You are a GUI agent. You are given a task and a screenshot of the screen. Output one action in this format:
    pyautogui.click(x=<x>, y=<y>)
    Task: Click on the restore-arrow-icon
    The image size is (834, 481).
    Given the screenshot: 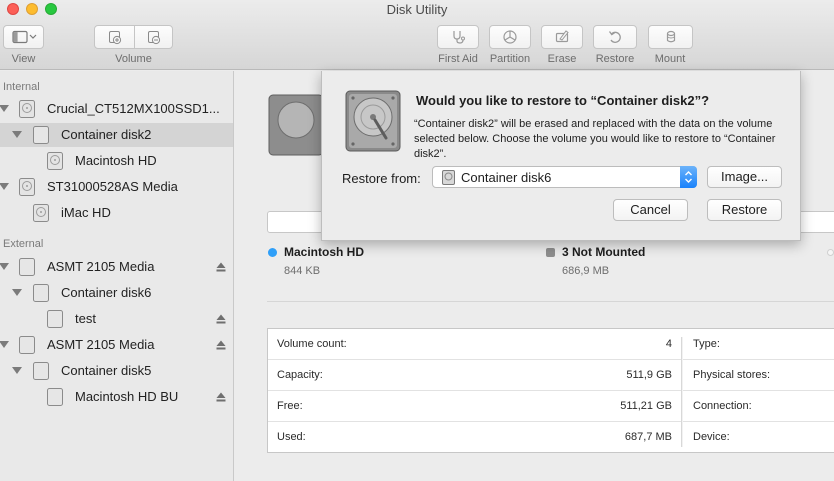 What is the action you would take?
    pyautogui.click(x=614, y=37)
    